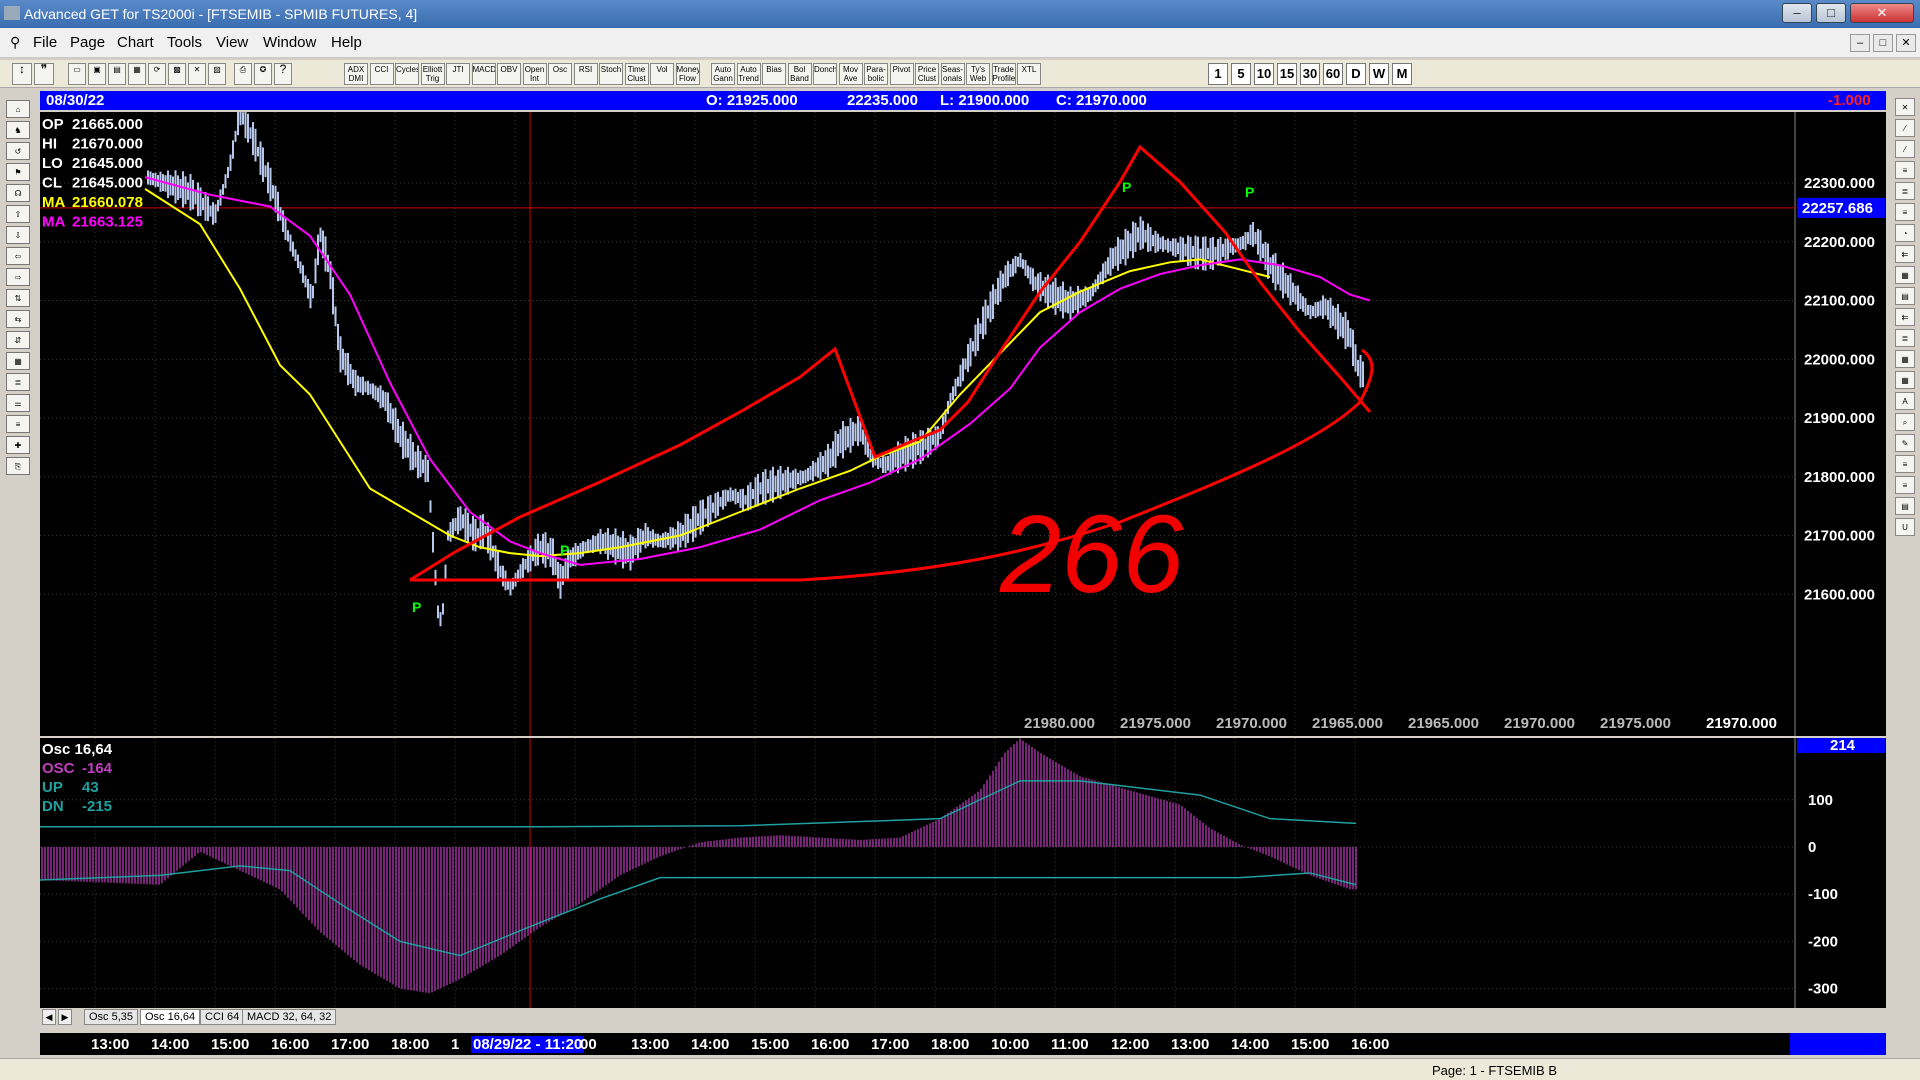 The height and width of the screenshot is (1080, 1920). What do you see at coordinates (18, 256) in the screenshot?
I see `left-tool-icon-7: ⇦` at bounding box center [18, 256].